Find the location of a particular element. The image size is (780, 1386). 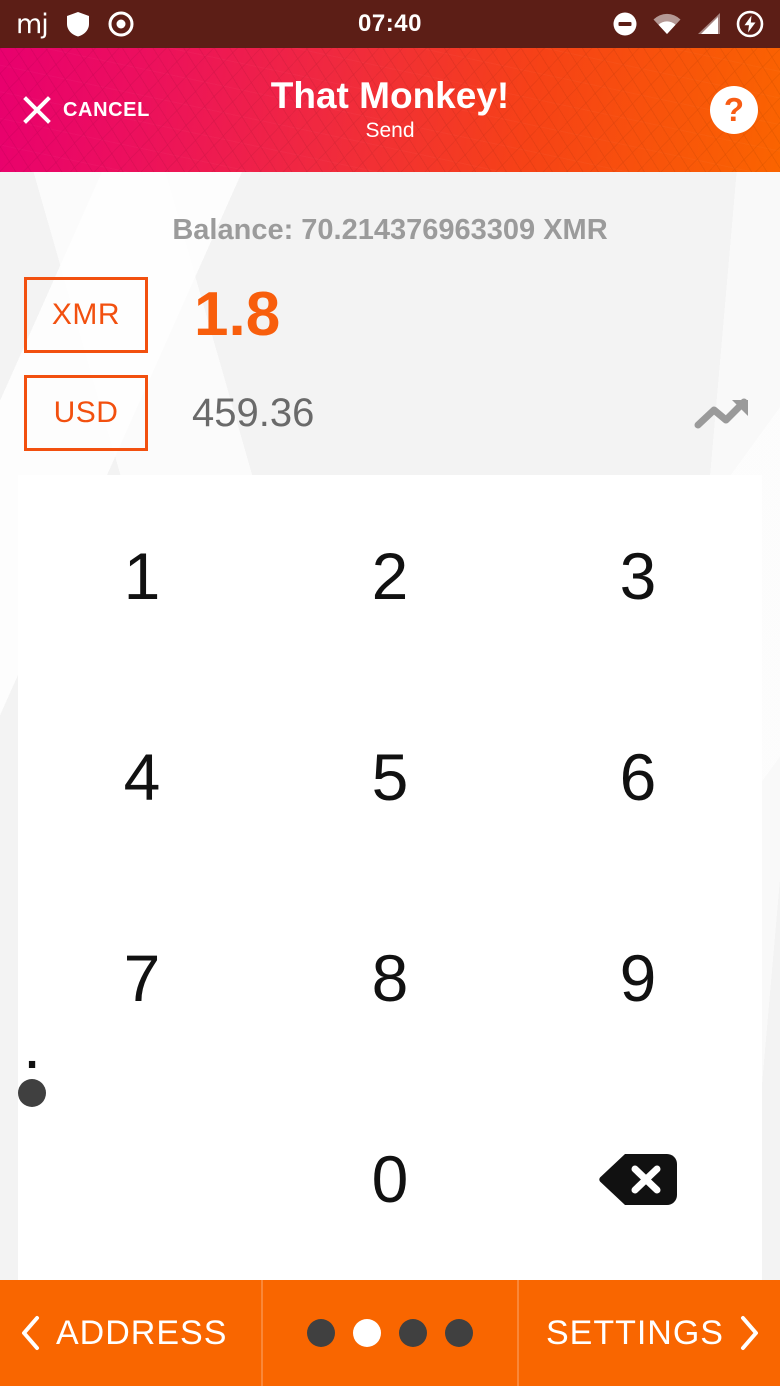

status-bar-right-icons is located at coordinates (688, 24).